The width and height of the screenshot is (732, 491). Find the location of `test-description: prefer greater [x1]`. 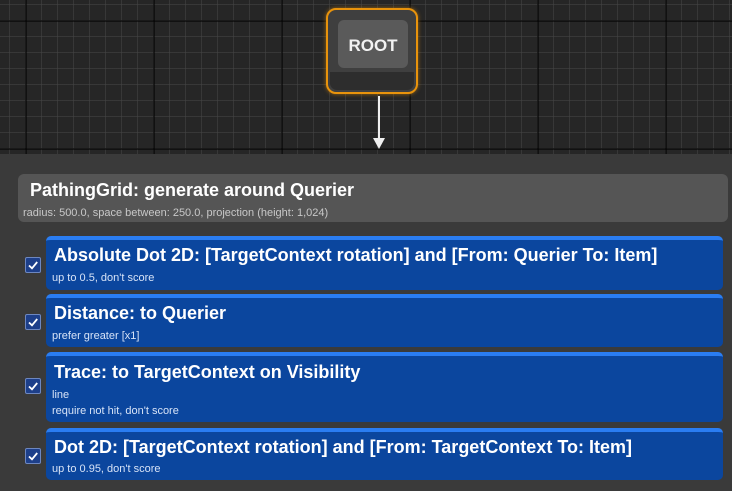

test-description: prefer greater [x1] is located at coordinates (96, 336).